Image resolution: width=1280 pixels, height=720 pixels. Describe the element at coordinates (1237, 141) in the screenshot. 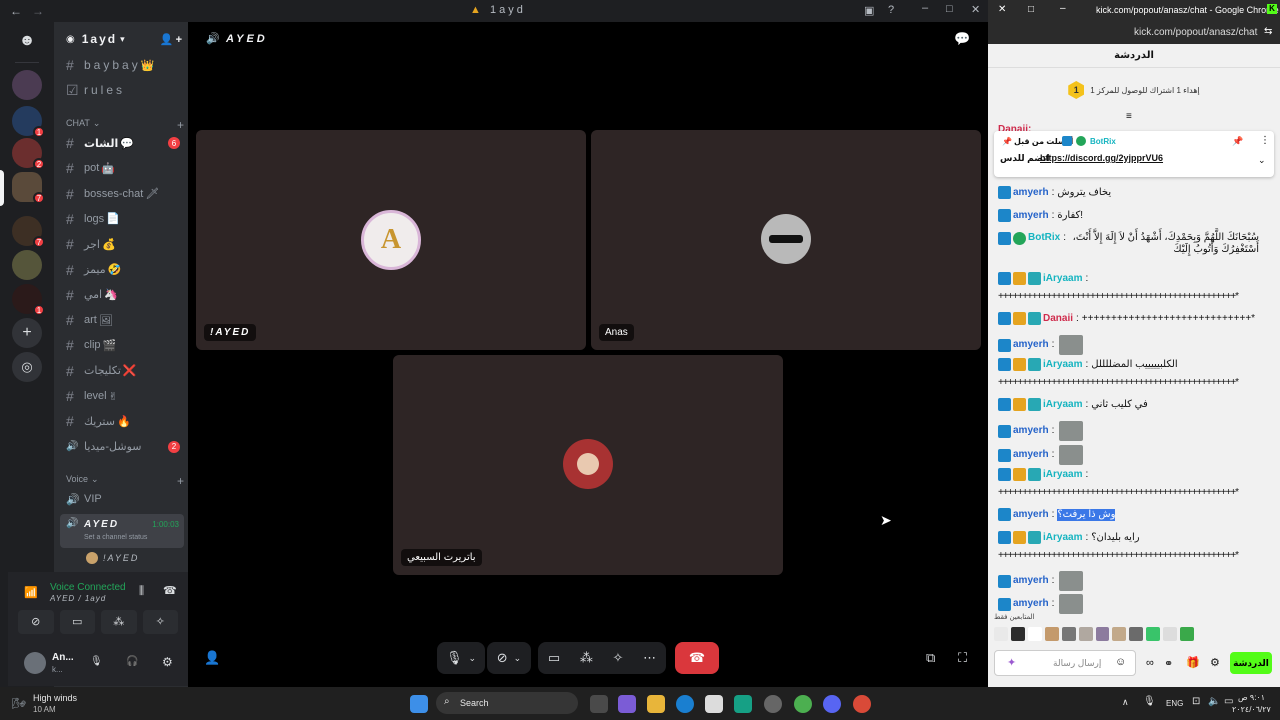

I see `pin-icon: 📌` at that location.